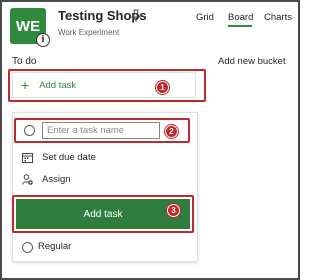 The height and width of the screenshot is (280, 320). I want to click on priority-radio, so click(27, 247).